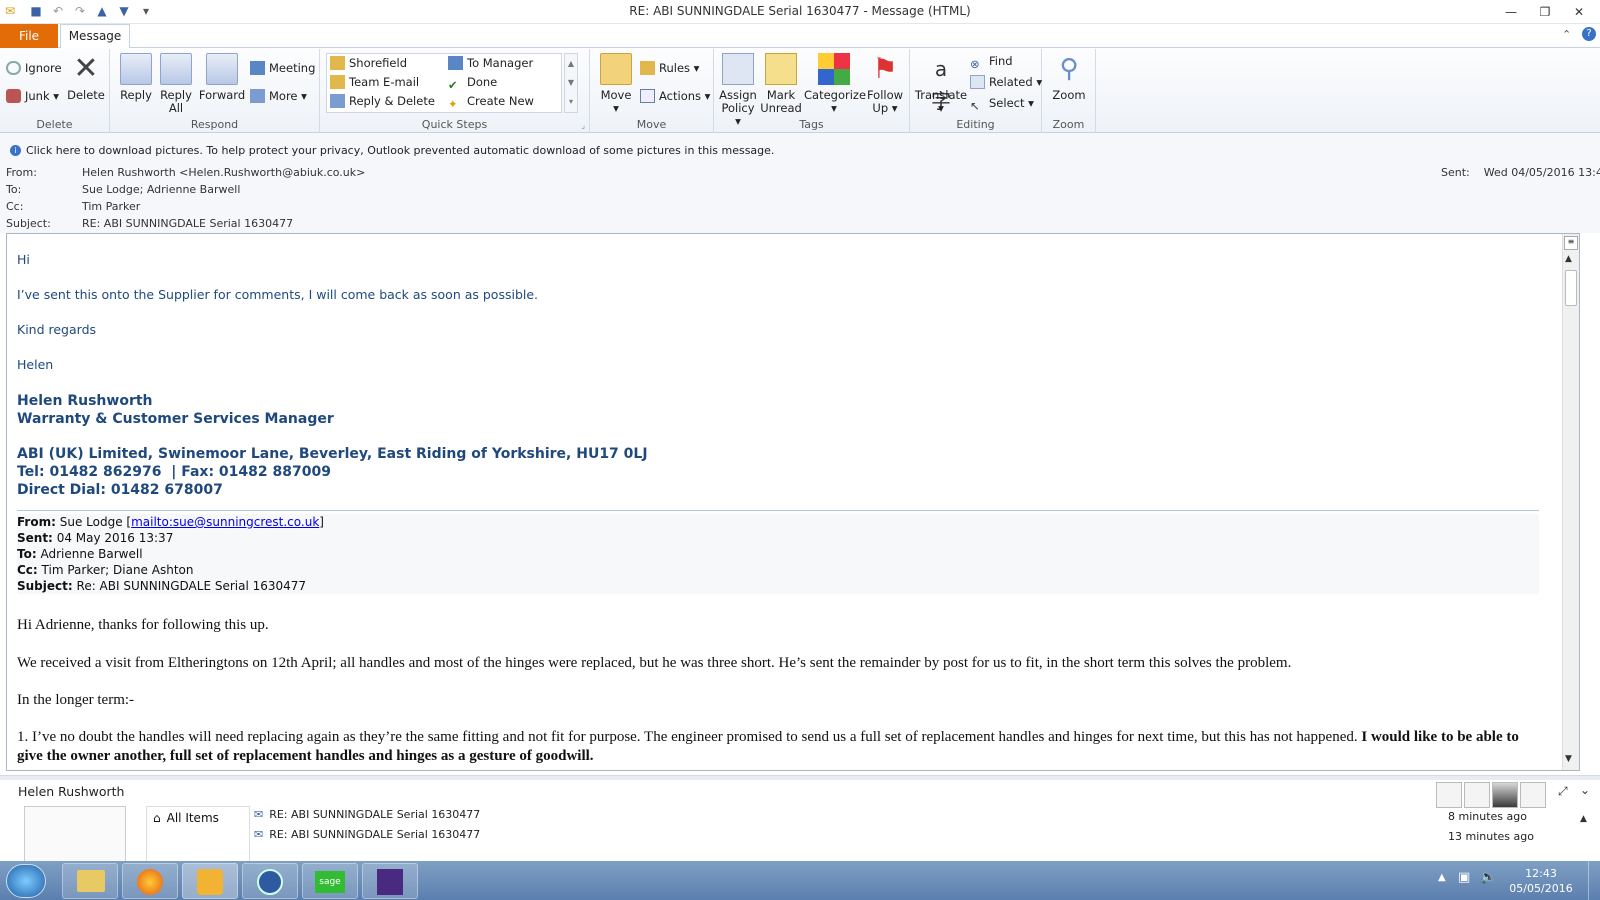 Image resolution: width=1600 pixels, height=900 pixels. I want to click on quick-step-done: ✔ Done, so click(472, 82).